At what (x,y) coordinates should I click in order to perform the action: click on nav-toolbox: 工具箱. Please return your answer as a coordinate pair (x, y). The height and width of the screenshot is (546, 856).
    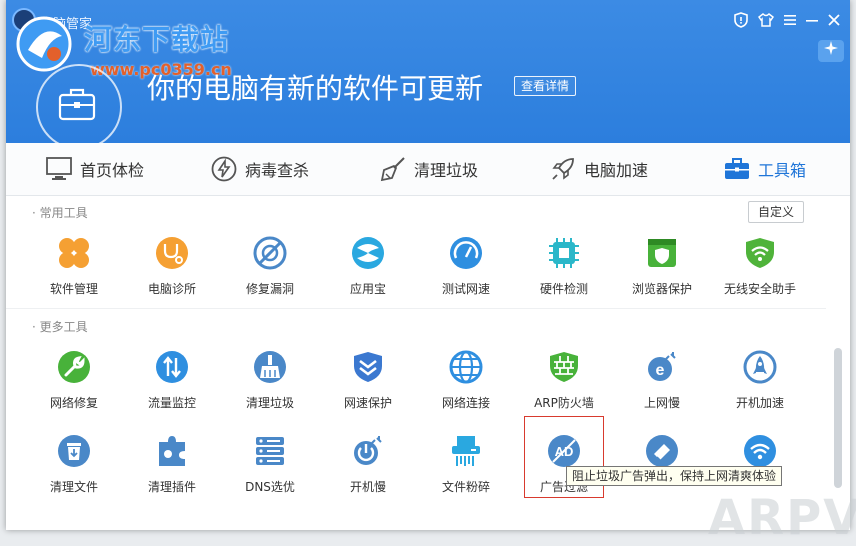
    Looking at the image, I should click on (765, 169).